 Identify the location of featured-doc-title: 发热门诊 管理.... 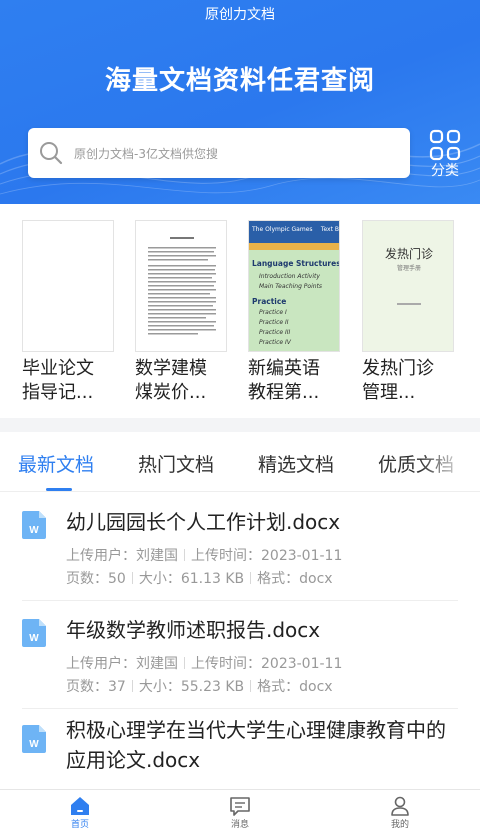
(398, 380).